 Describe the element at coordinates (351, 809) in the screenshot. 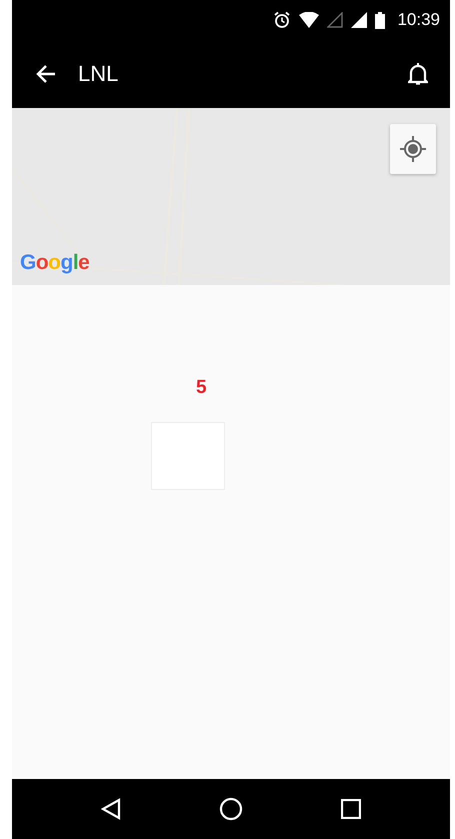

I see `recent-apps-icon` at that location.